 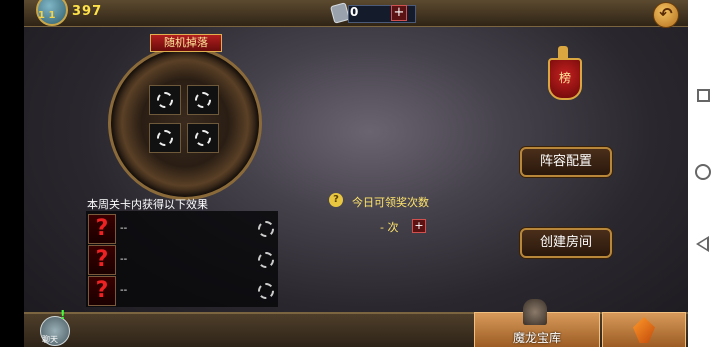 I want to click on chat-label: 聊天, so click(x=50, y=339).